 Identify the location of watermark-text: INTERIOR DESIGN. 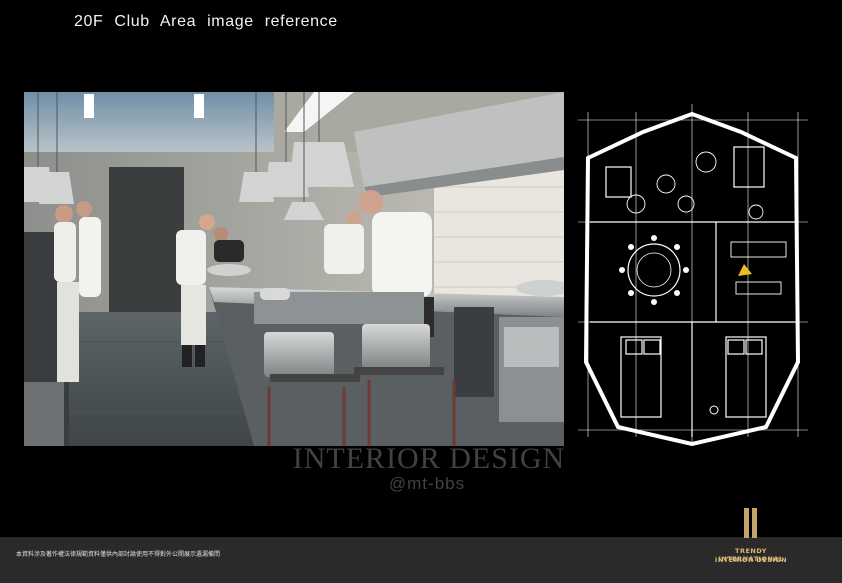
(429, 458).